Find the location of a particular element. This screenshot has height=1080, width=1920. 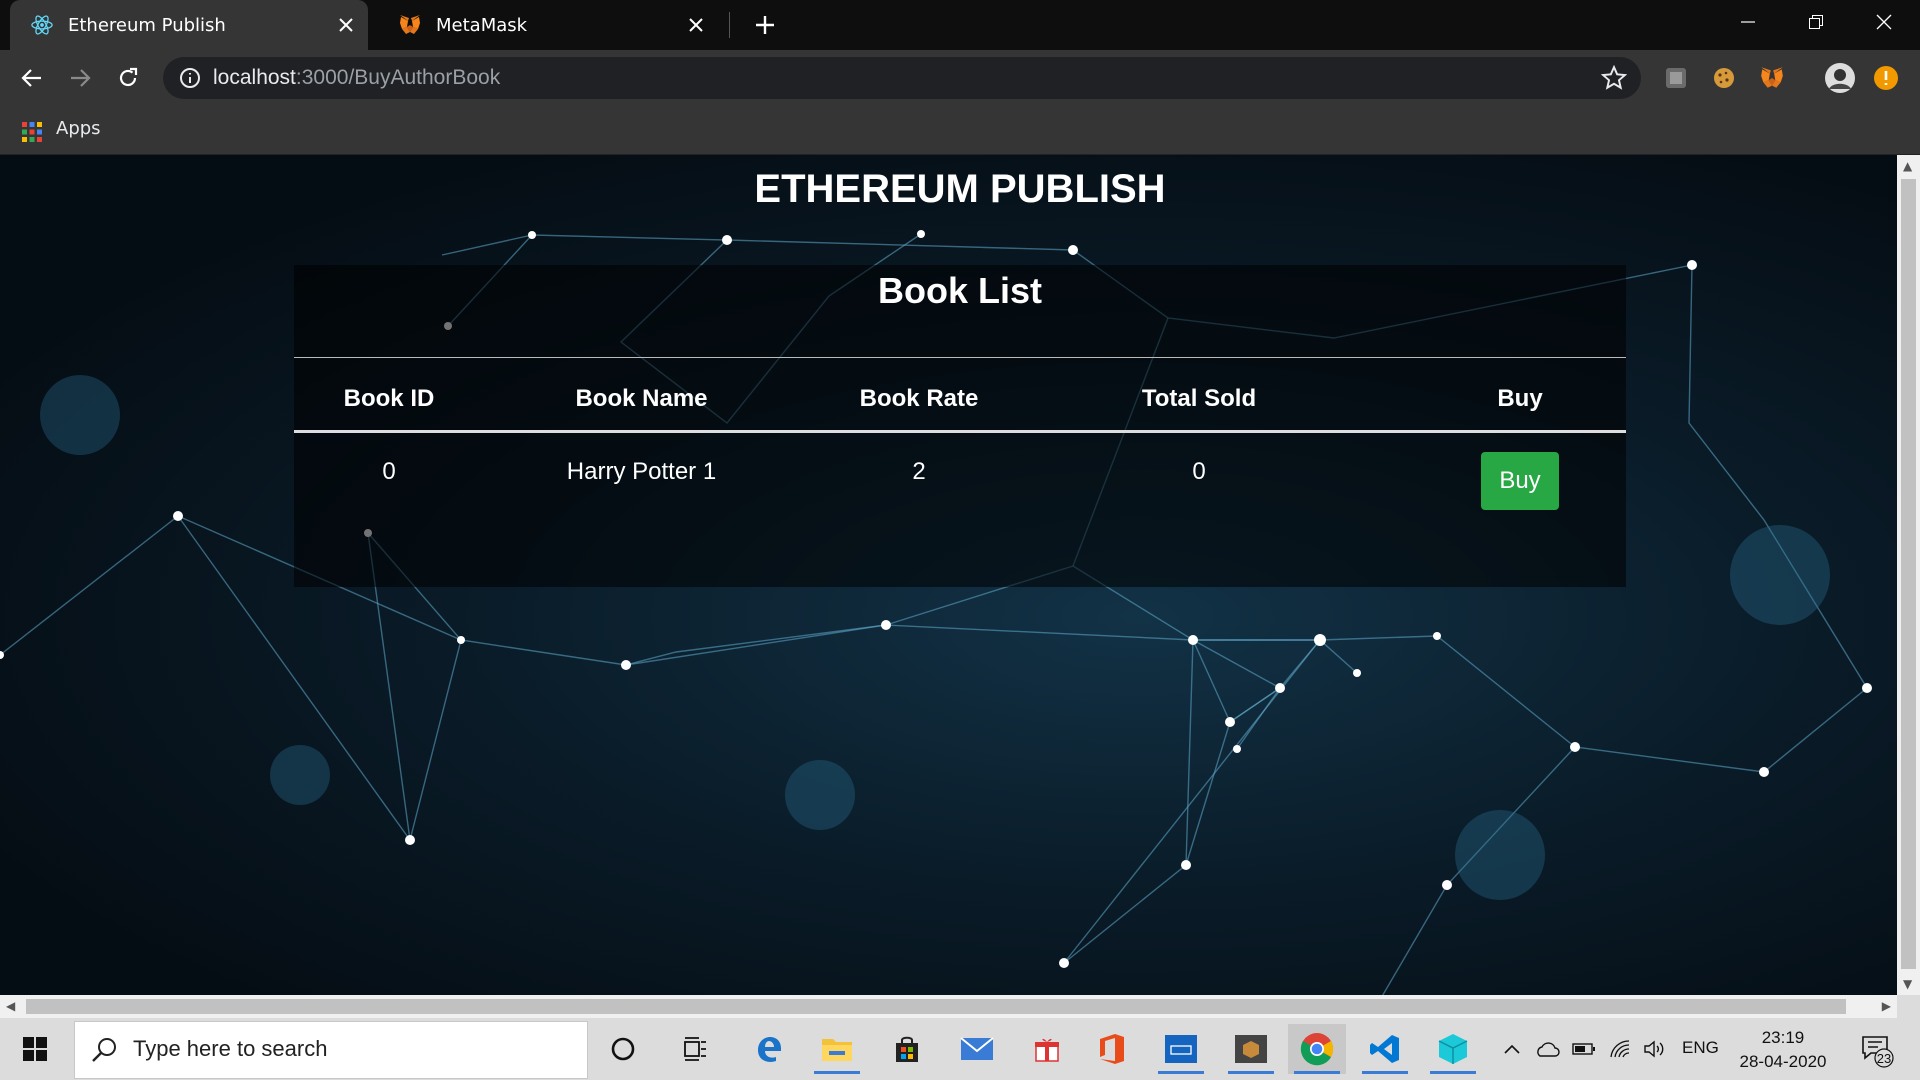

url-host: localhost is located at coordinates (254, 77).